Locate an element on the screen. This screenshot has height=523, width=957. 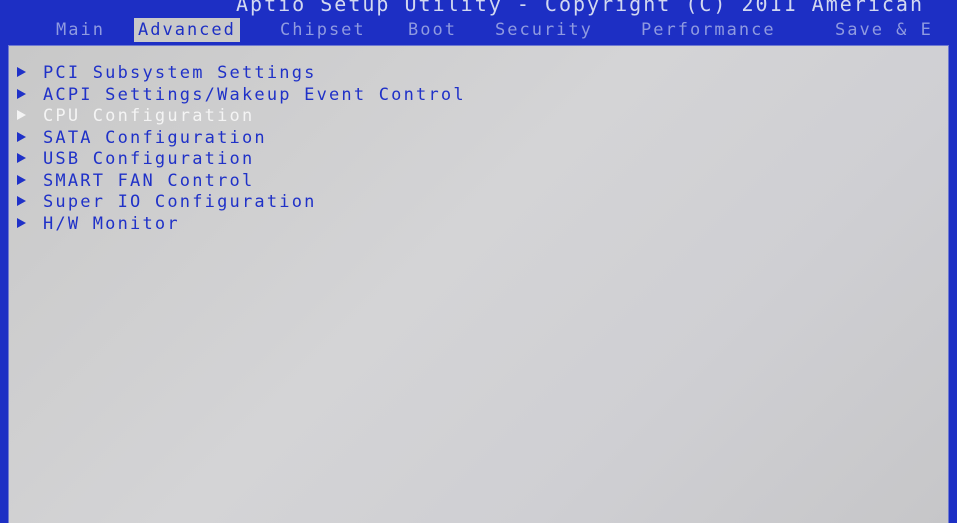
menu-item-label: PCI Subsystem Settings is located at coordinates (180, 73).